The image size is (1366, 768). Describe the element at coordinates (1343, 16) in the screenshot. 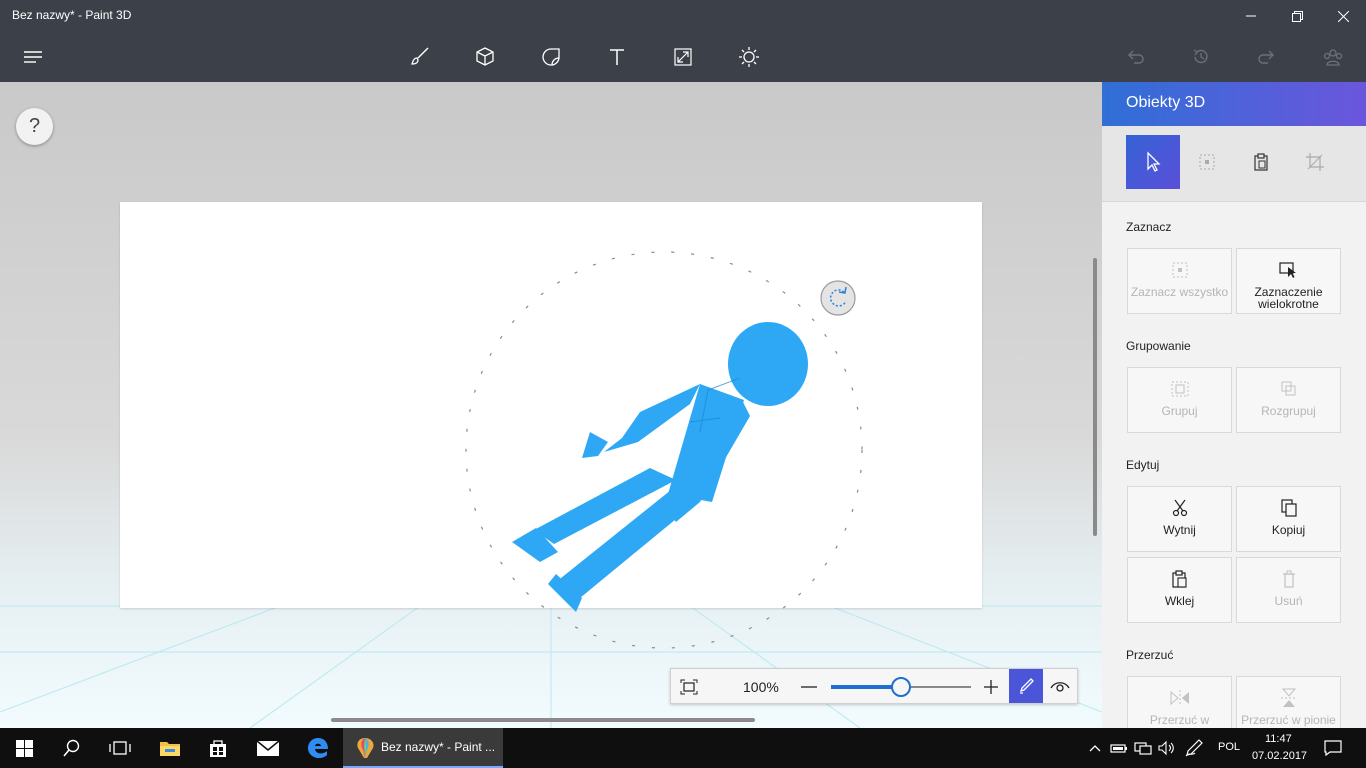

I see `close-button` at that location.